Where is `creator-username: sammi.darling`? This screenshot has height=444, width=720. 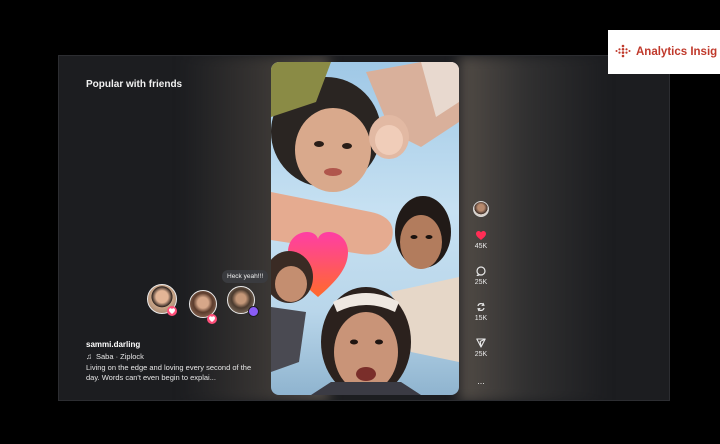
creator-username: sammi.darling is located at coordinates (113, 344).